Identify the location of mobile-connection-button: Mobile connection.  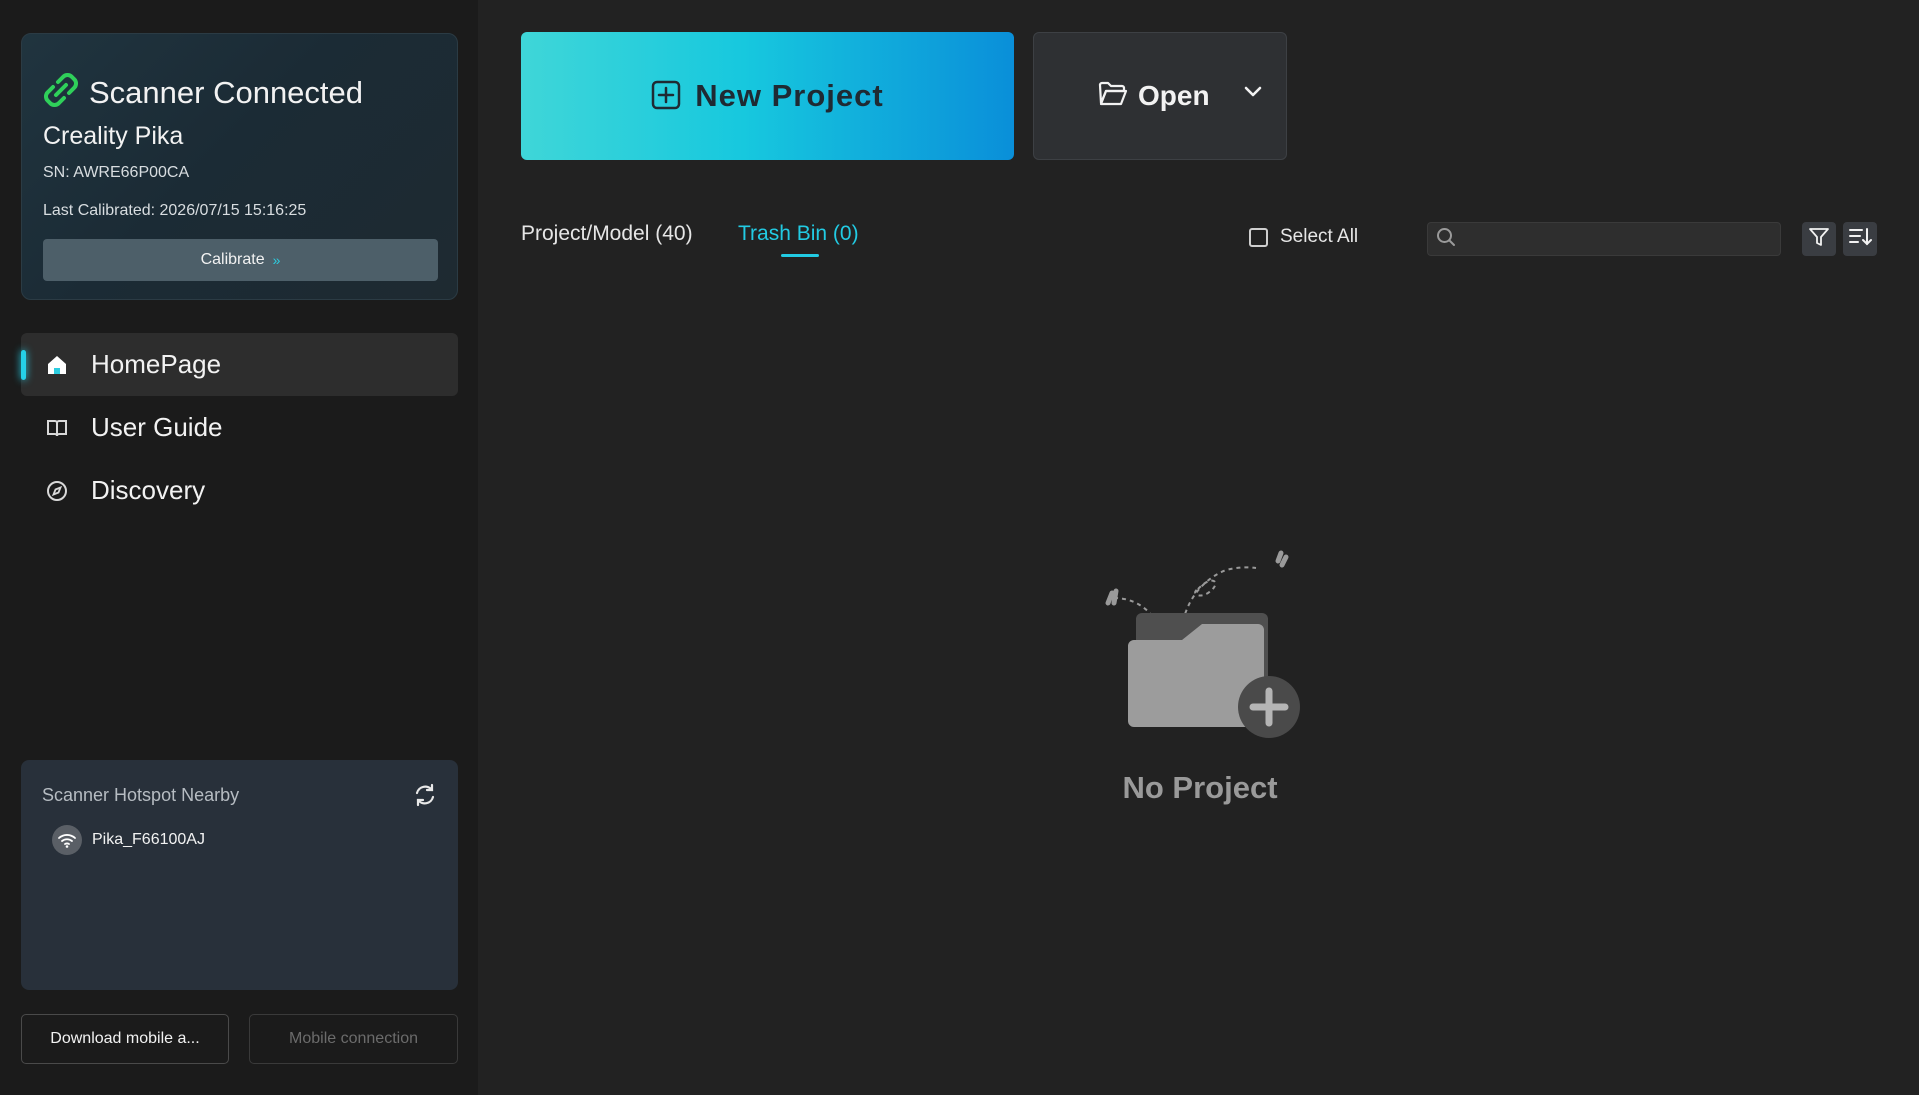
(353, 1039).